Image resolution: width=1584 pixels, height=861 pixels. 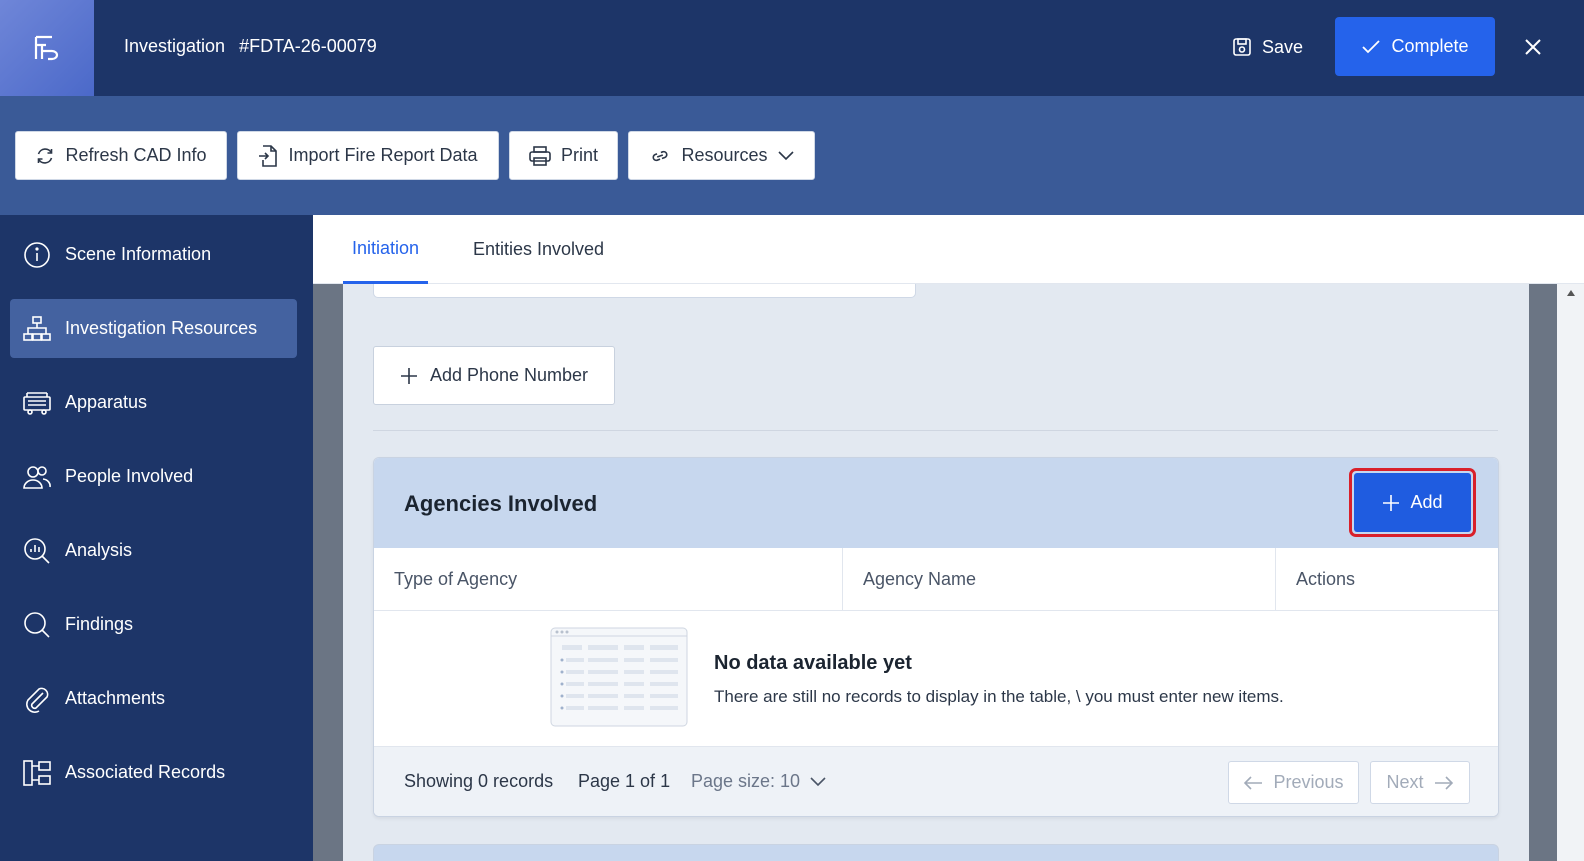 What do you see at coordinates (37, 772) in the screenshot?
I see `linked-records-icon` at bounding box center [37, 772].